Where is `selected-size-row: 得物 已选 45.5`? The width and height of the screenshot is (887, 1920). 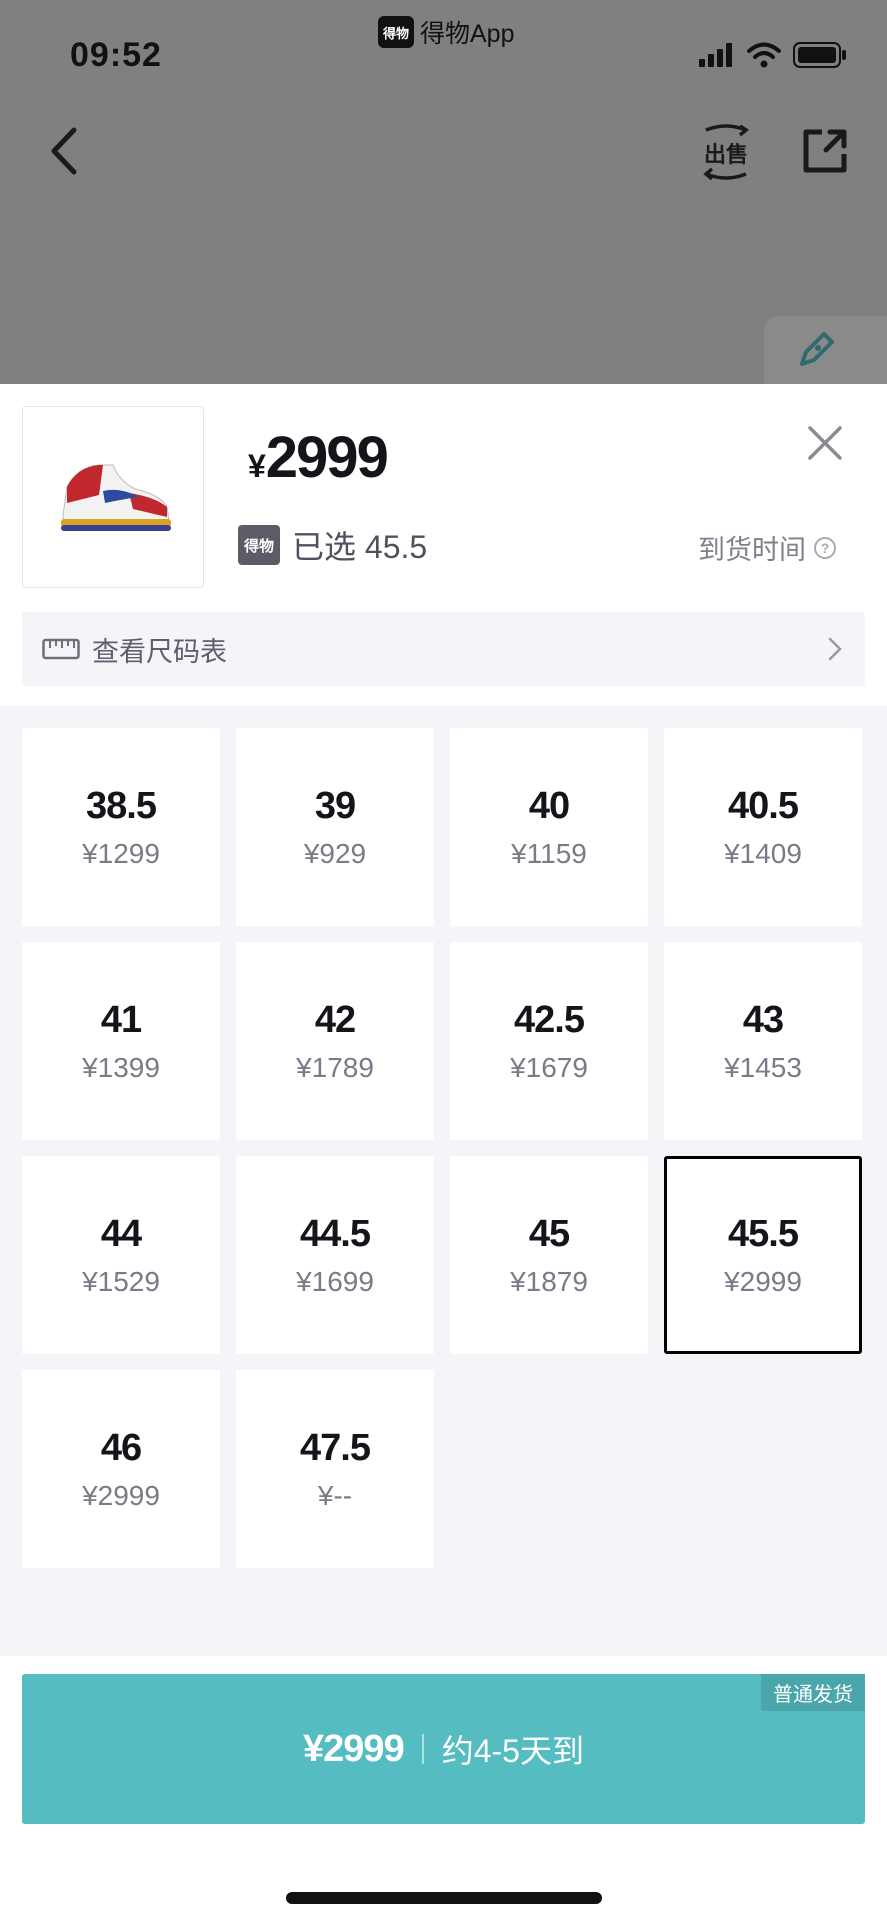
selected-size-row: 得物 已选 45.5 is located at coordinates (332, 545).